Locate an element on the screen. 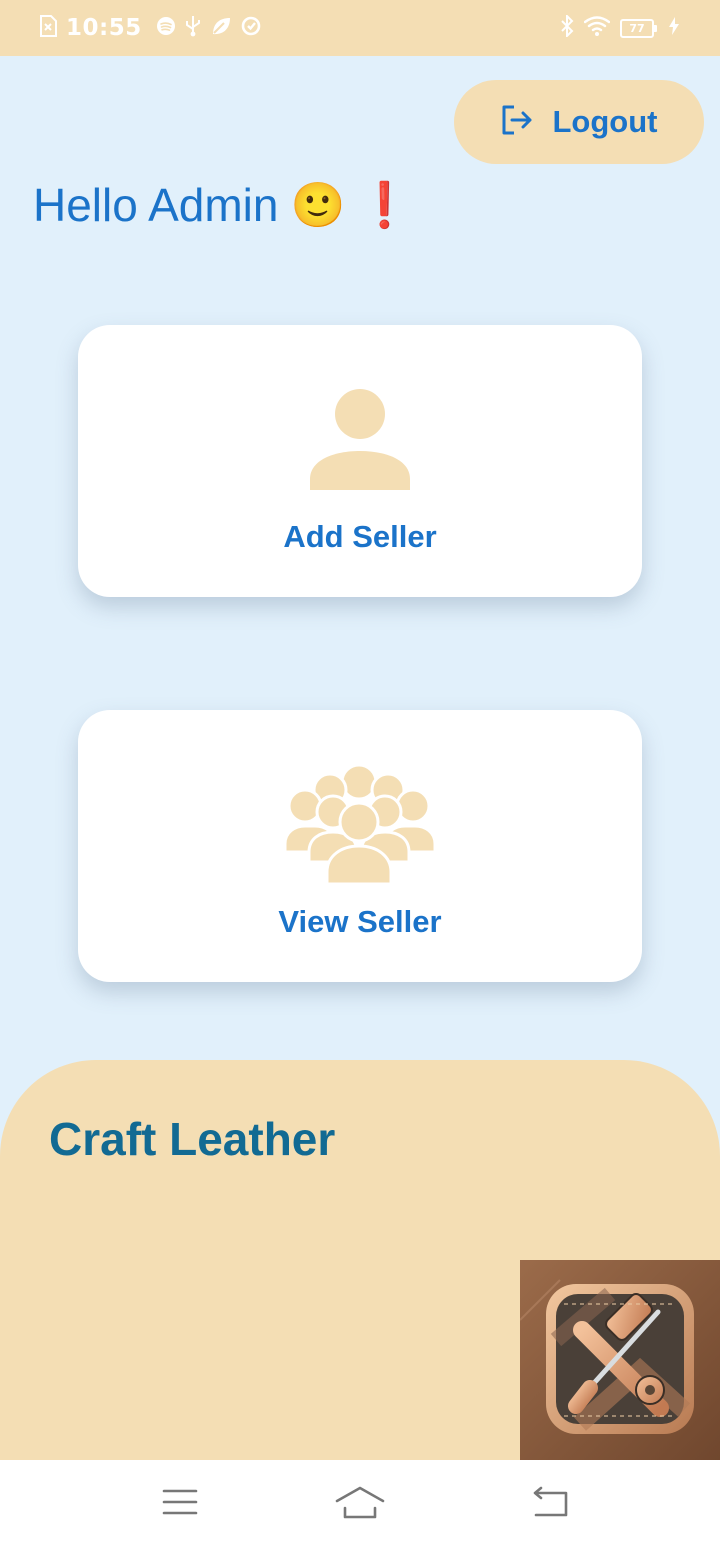 Image resolution: width=720 pixels, height=1544 pixels. leather-tools-logo is located at coordinates (620, 1360).